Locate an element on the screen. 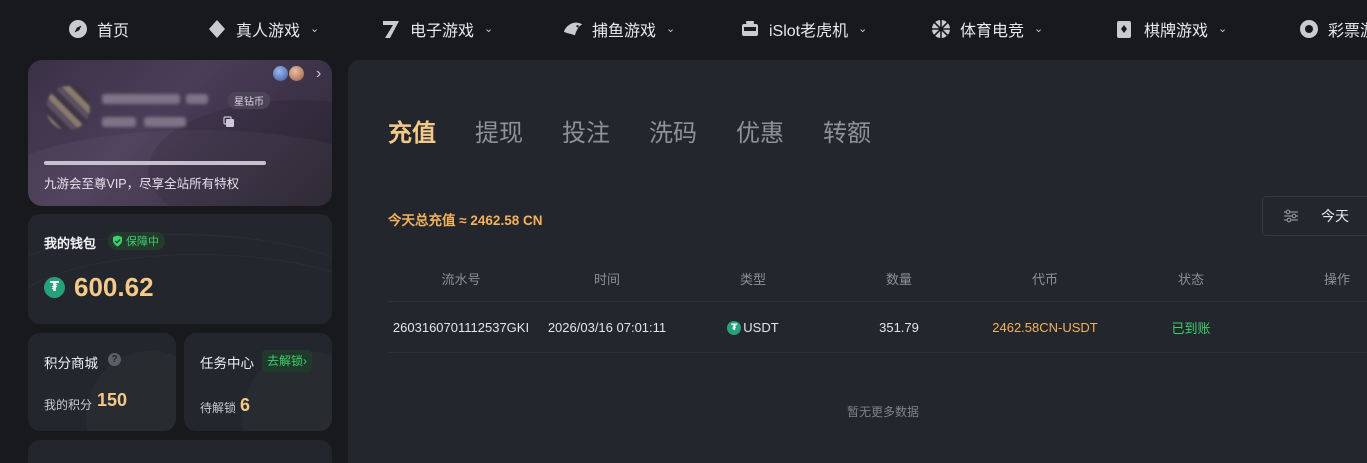 The width and height of the screenshot is (1367, 463). nav-label: 捕鱼游戏 is located at coordinates (624, 31).